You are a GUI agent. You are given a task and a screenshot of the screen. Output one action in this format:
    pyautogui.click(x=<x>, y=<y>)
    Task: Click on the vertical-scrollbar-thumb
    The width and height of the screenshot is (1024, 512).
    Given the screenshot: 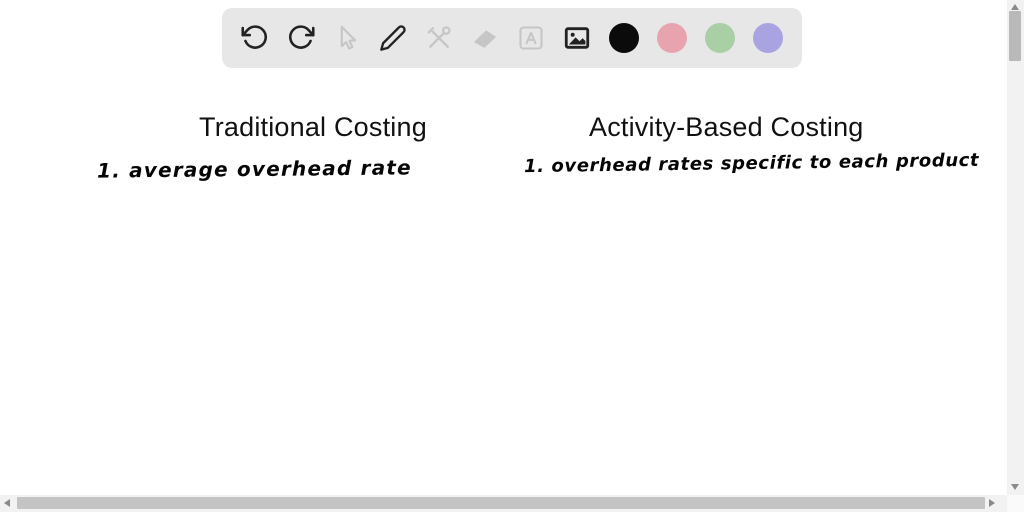 What is the action you would take?
    pyautogui.click(x=1015, y=36)
    